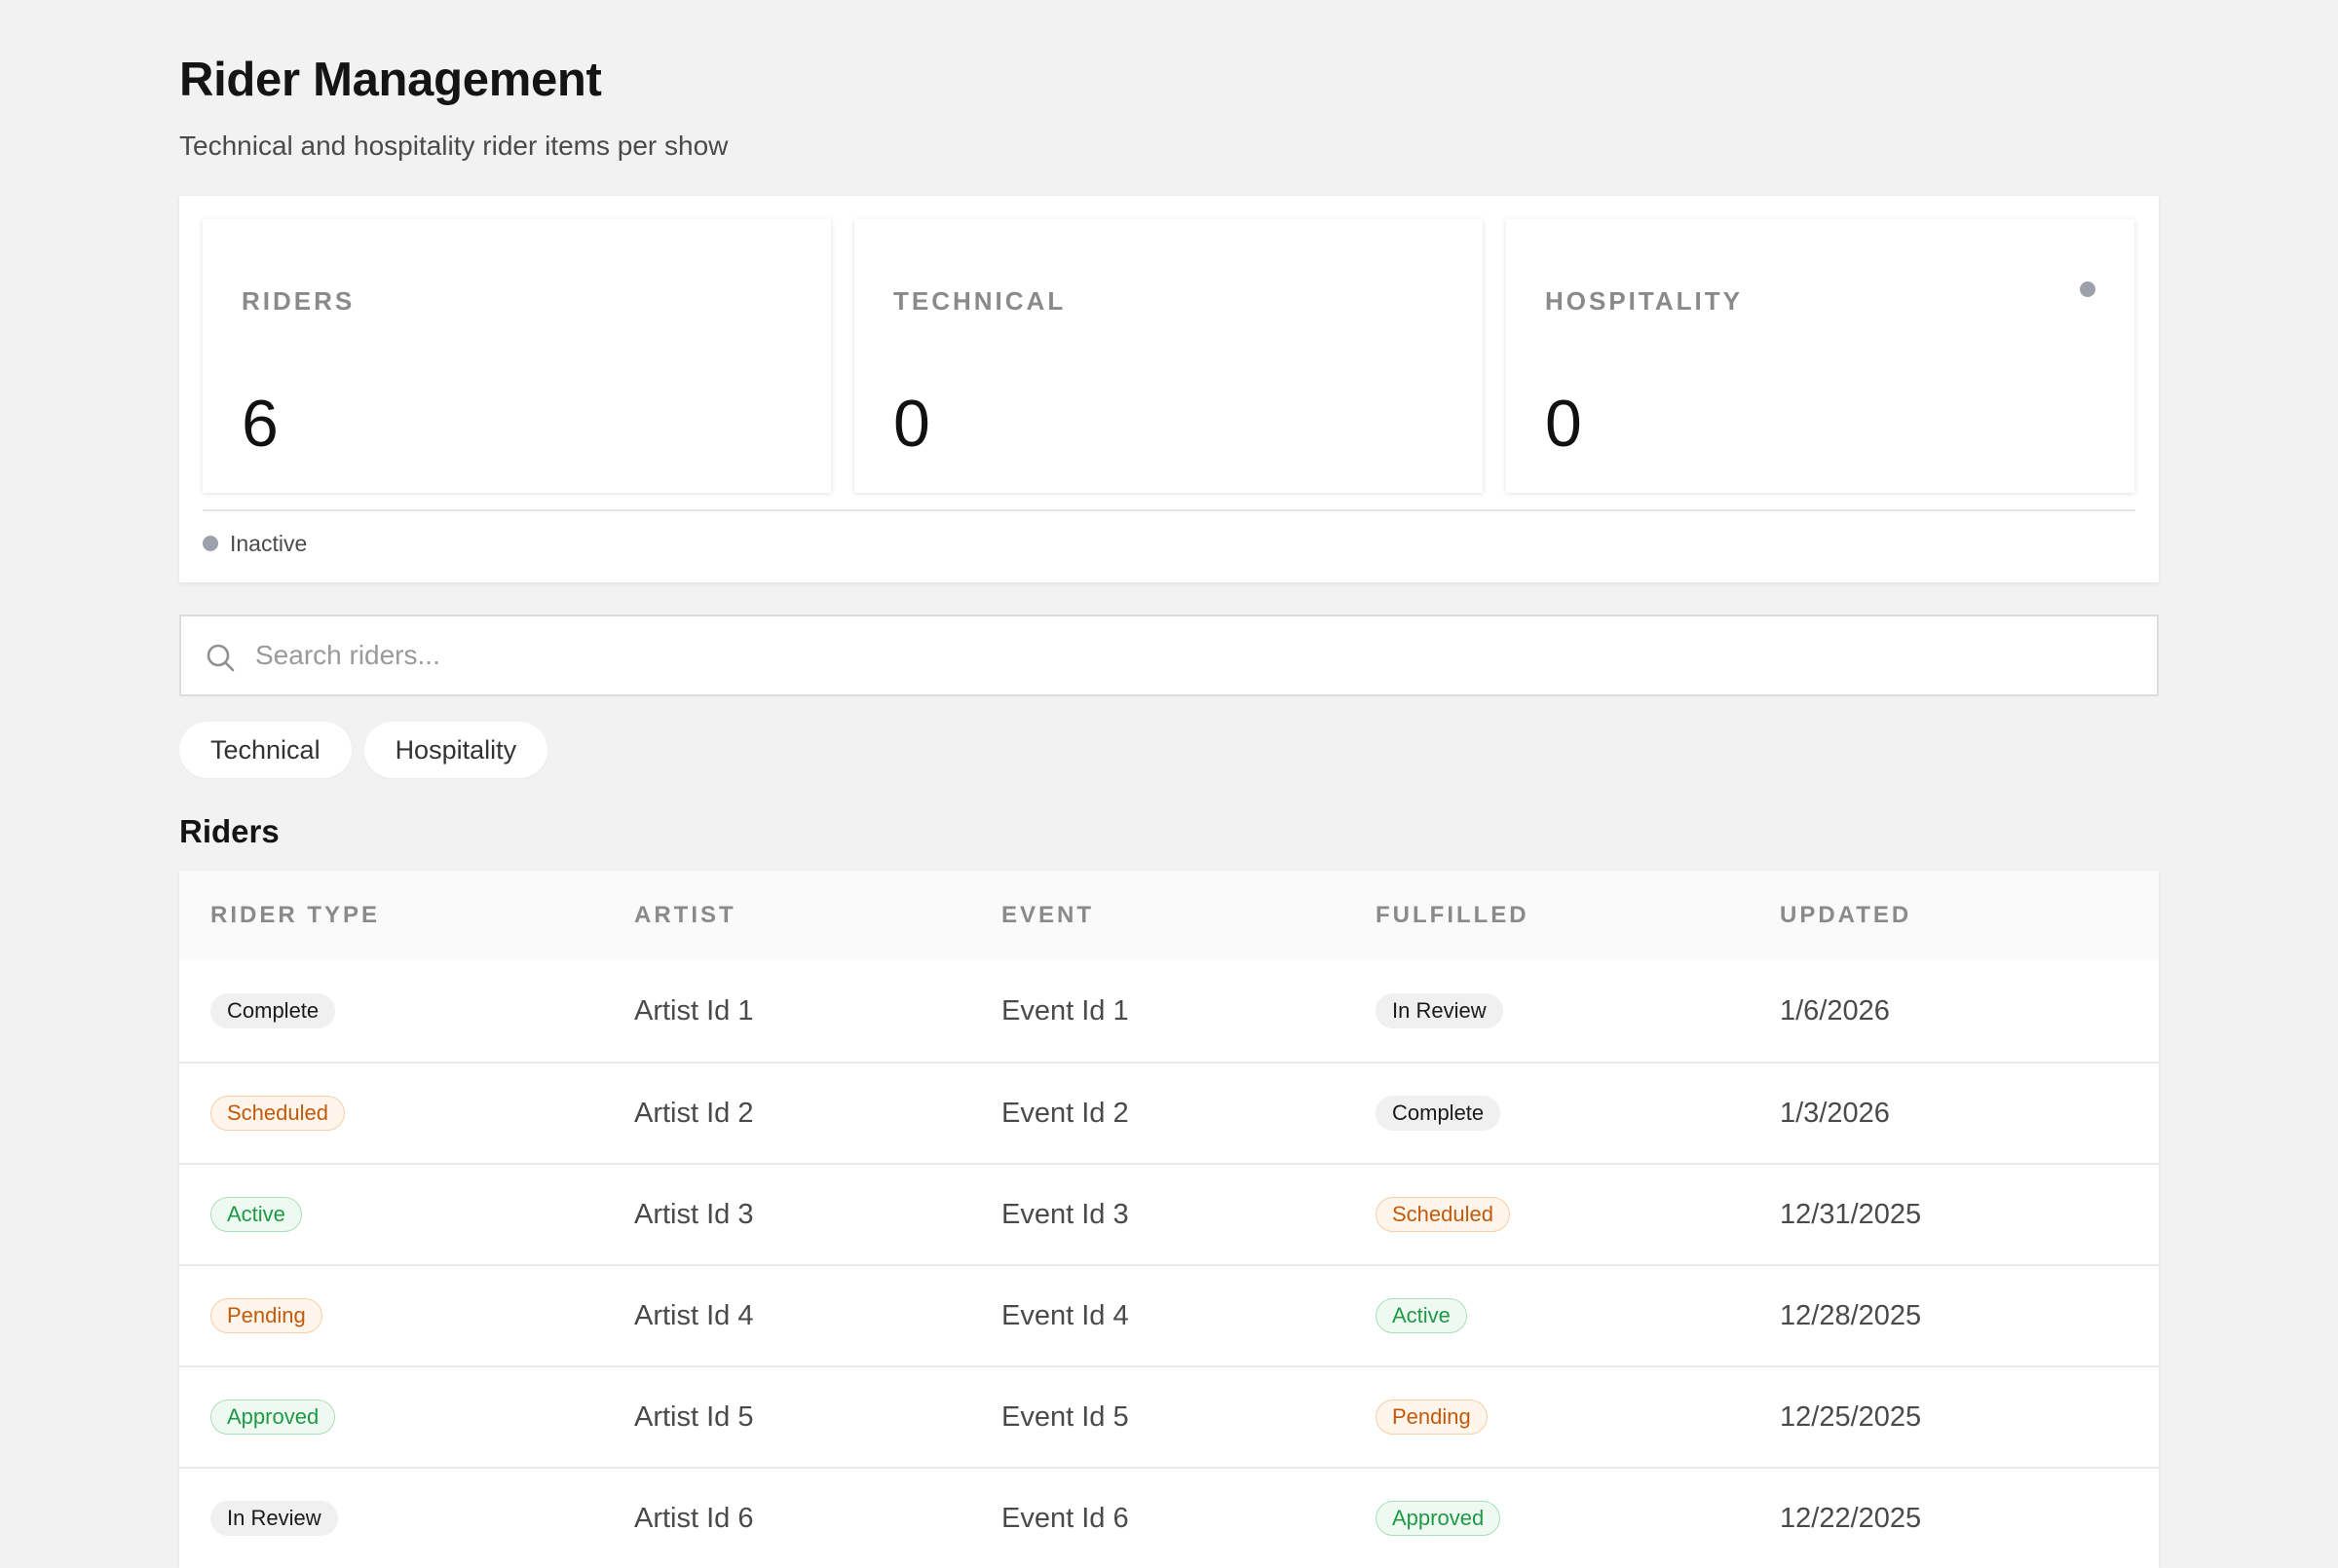  I want to click on fulfilled-badge: Complete, so click(1438, 1113).